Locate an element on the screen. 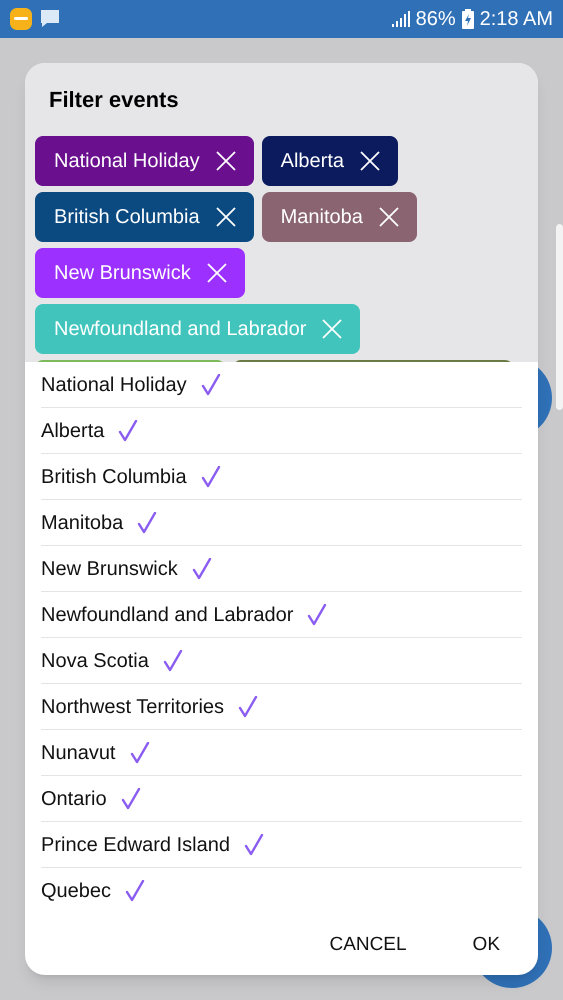 This screenshot has width=563, height=1000. option-label: Newfoundland and Labrador is located at coordinates (167, 615).